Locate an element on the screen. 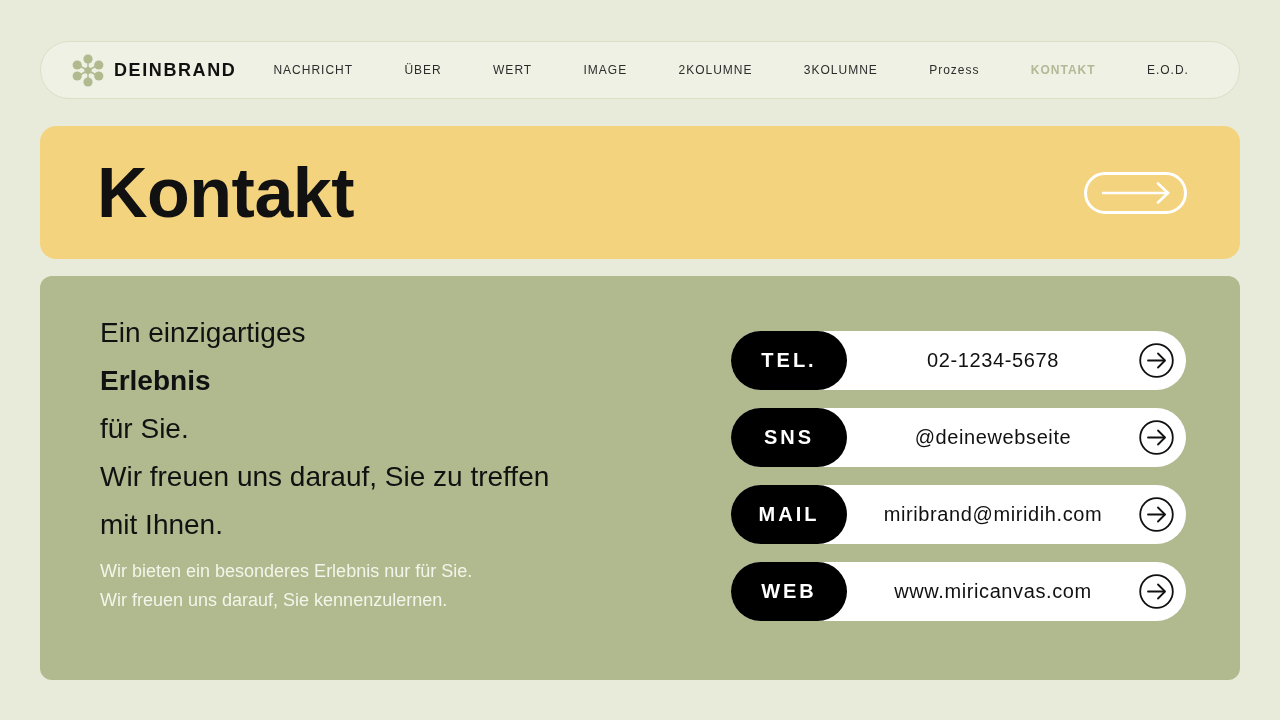 The height and width of the screenshot is (720, 1280). intro-text: Wir bieten ein besonderes Erlebnis nur für Sie. Wir freuen uns darauf, Sie kennenzulernen. is located at coordinates (287, 586).